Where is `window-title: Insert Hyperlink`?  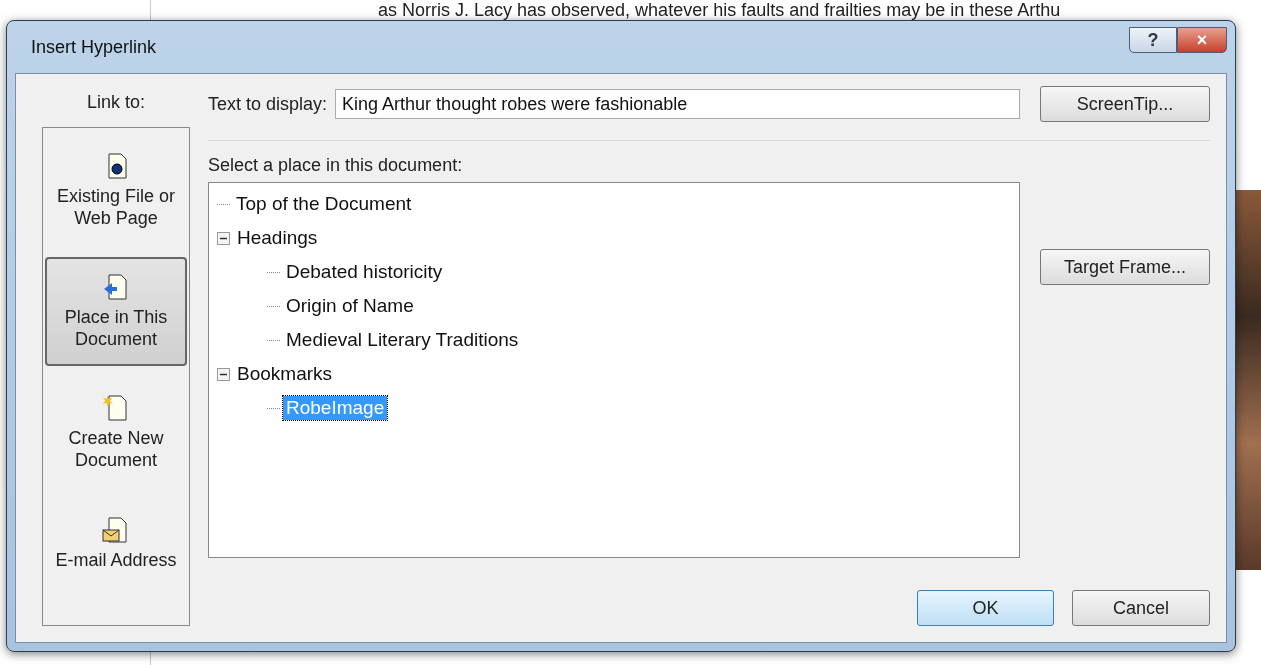
window-title: Insert Hyperlink is located at coordinates (94, 47).